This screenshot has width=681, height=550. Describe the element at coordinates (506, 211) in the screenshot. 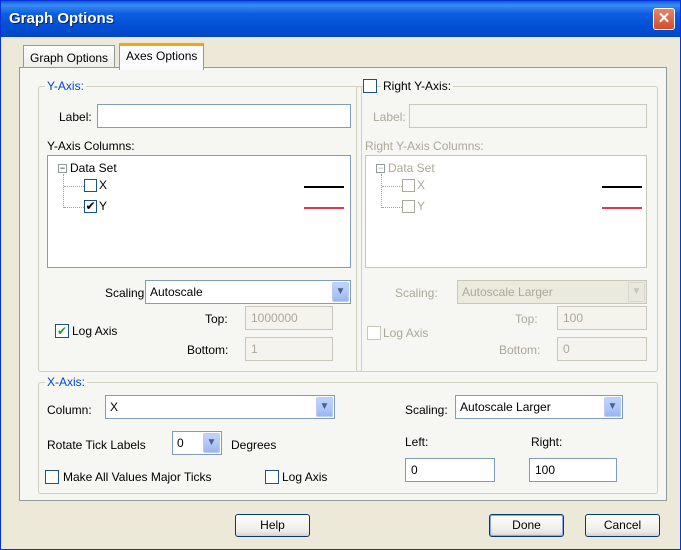

I see `right-y-axis-columns-tree: − Data Set X Y` at that location.